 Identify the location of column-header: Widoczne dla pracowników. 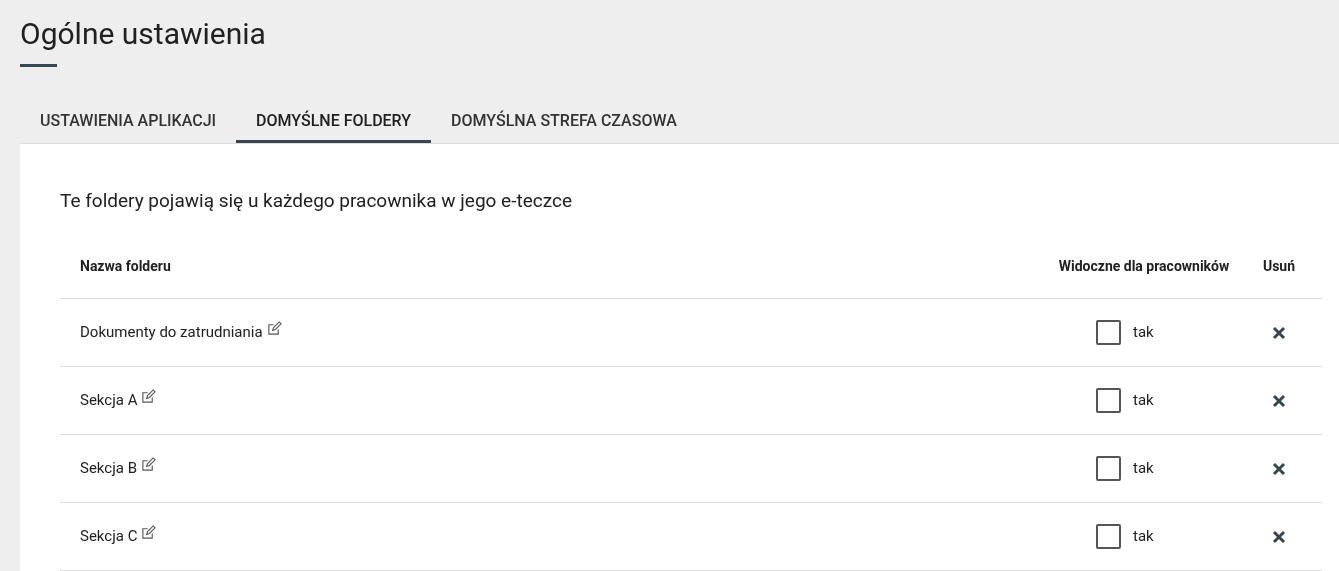
(1144, 266).